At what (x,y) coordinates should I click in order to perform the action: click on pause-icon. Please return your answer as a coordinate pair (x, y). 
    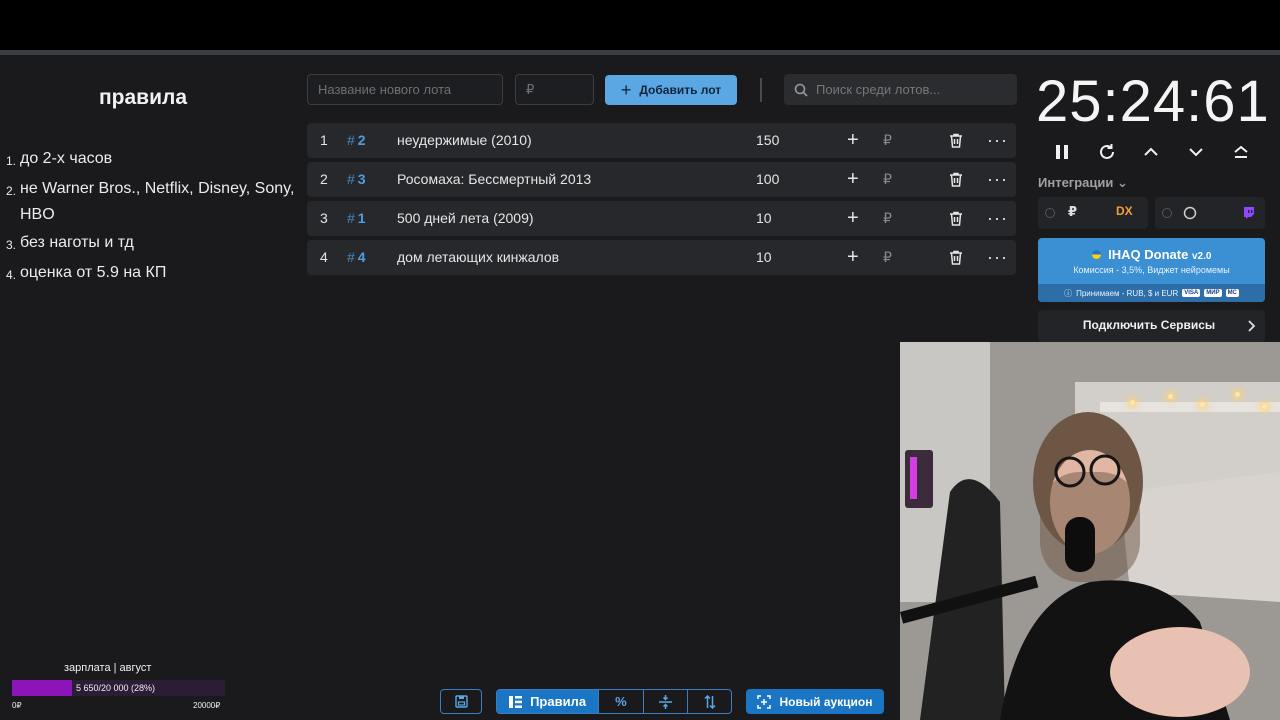
    Looking at the image, I should click on (1062, 152).